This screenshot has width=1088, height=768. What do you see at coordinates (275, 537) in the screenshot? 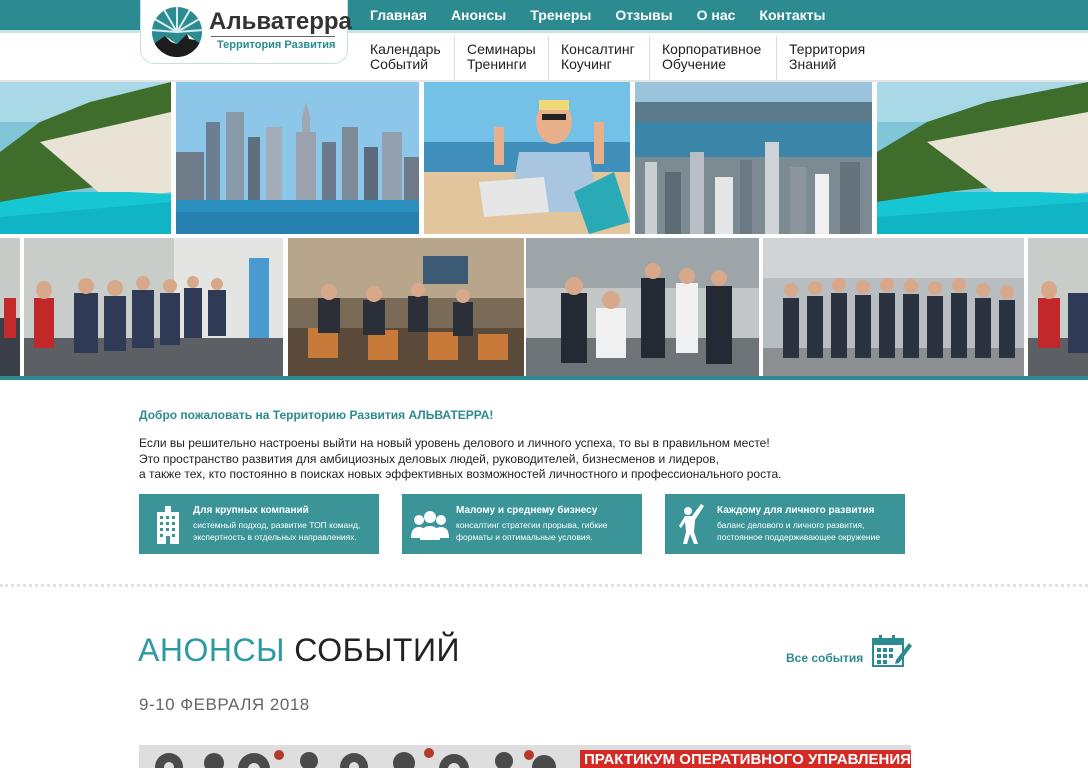
I see `card-text-line: экспертность в отдельных направлениях.` at bounding box center [275, 537].